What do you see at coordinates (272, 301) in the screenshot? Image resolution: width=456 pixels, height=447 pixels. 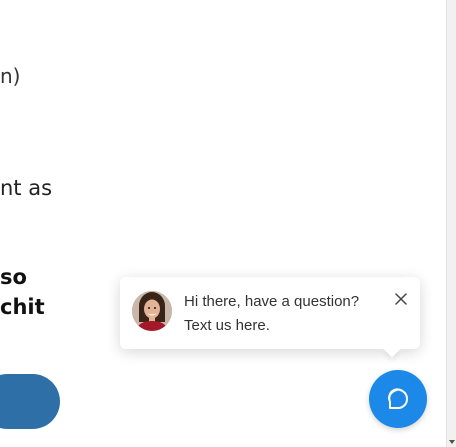 I see `chat-message-line: Hi there, have a question?` at bounding box center [272, 301].